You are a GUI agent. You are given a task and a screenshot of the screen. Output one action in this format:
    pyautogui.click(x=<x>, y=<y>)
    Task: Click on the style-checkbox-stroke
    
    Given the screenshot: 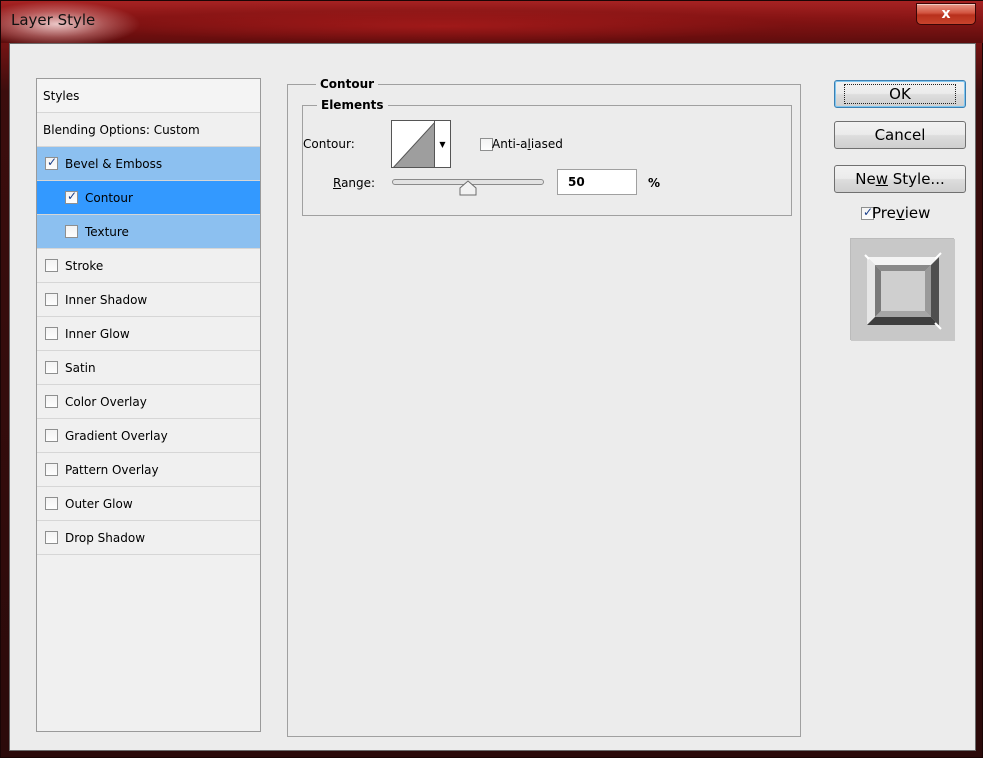 What is the action you would take?
    pyautogui.click(x=51, y=265)
    